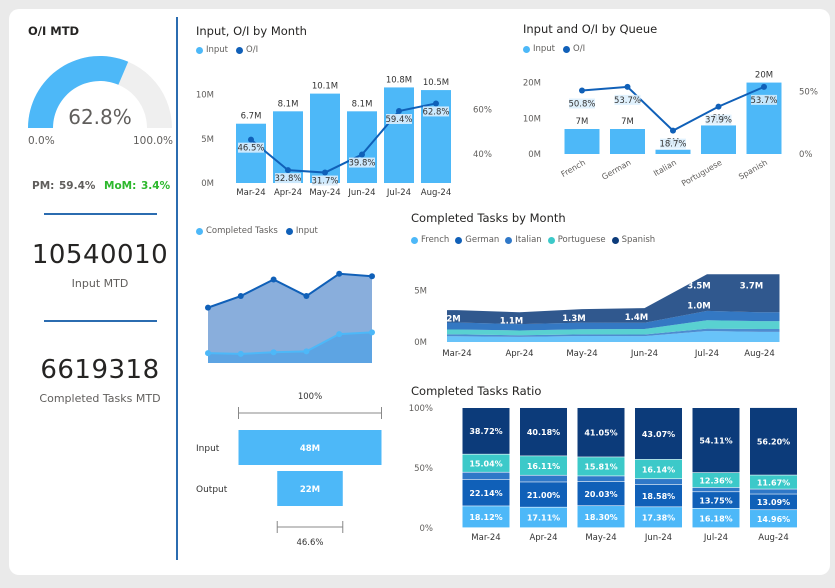 This screenshot has height=588, width=835. Describe the element at coordinates (482, 155) in the screenshot. I see `y2-tick-label: 40%` at that location.